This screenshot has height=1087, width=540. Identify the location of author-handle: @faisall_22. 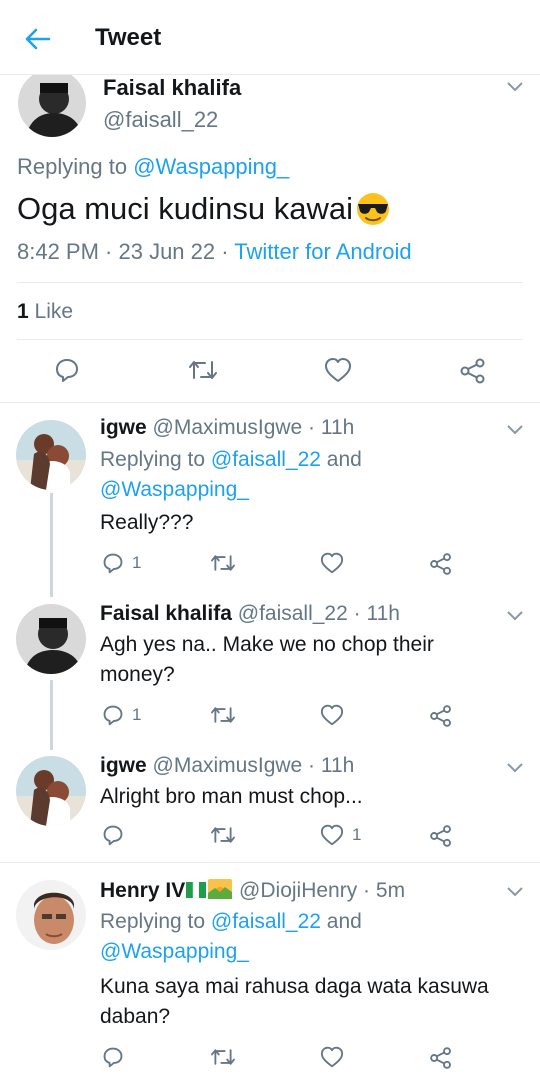
(160, 120).